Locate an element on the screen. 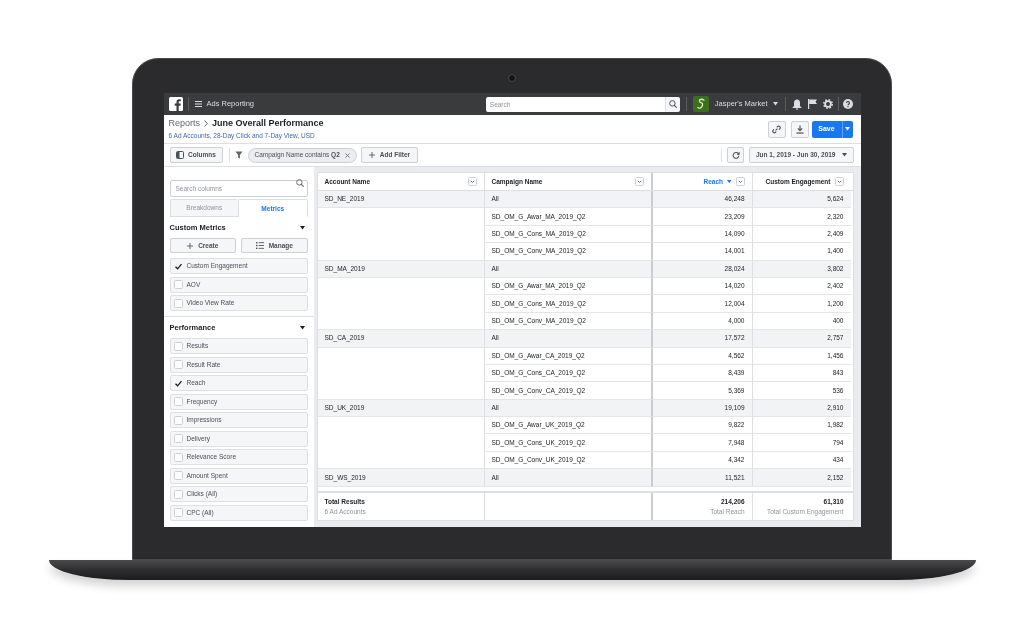 The width and height of the screenshot is (1024, 632). download-button is located at coordinates (799, 129).